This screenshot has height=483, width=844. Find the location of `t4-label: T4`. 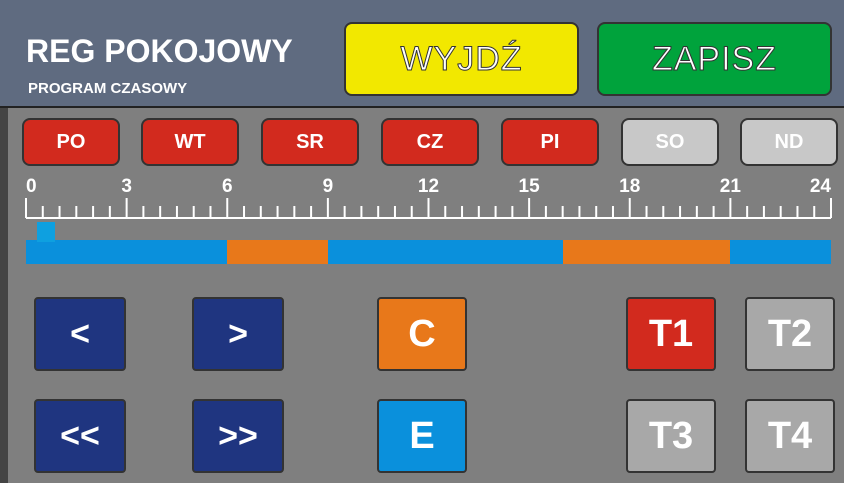

t4-label: T4 is located at coordinates (790, 435).